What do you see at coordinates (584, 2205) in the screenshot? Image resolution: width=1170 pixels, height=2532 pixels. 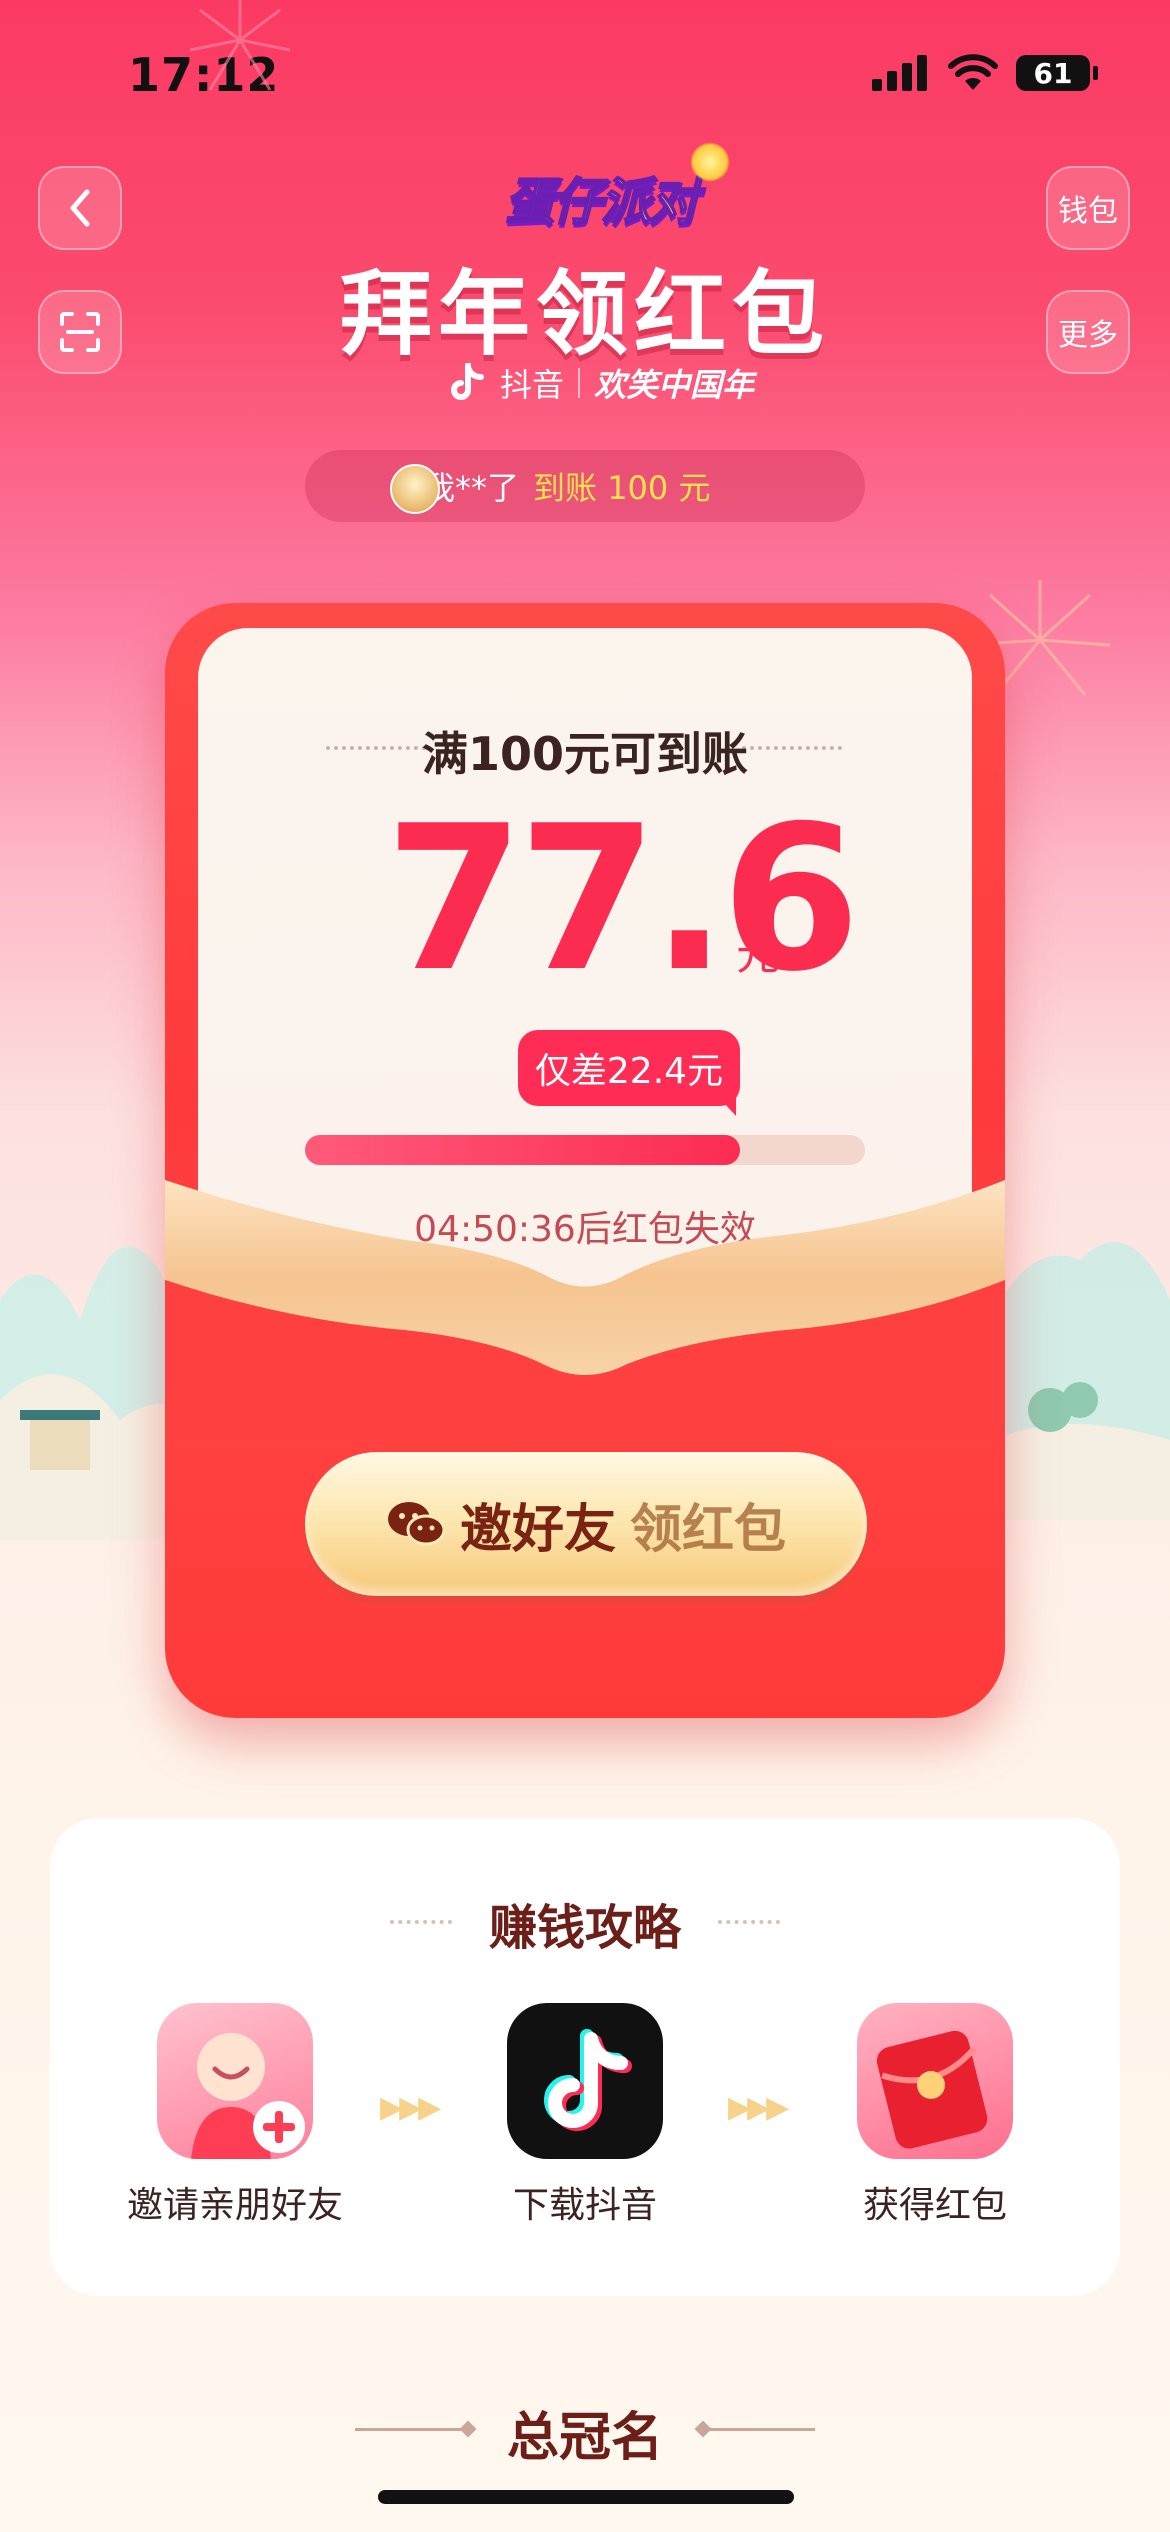 I see `step-label-download: 下载抖音` at bounding box center [584, 2205].